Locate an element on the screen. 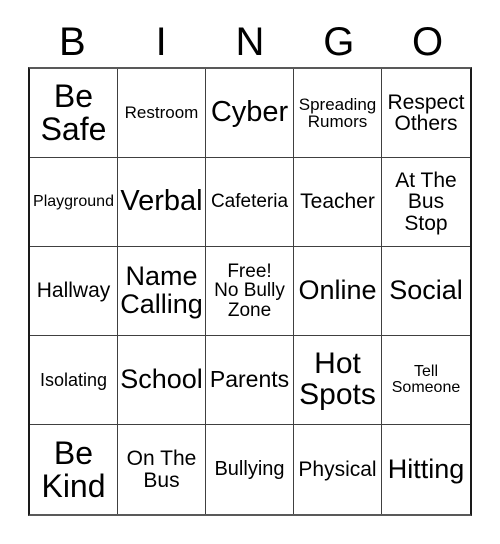 The image size is (500, 544). bingo-cell-label: Physical is located at coordinates (337, 469).